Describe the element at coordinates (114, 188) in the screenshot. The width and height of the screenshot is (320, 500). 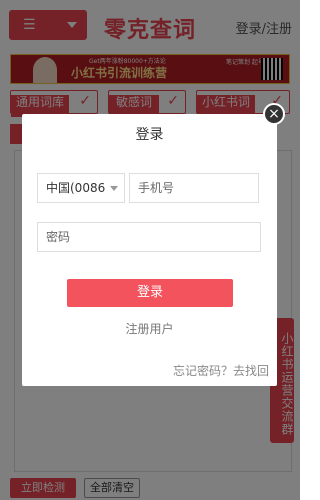
I see `chevron-down-icon` at that location.